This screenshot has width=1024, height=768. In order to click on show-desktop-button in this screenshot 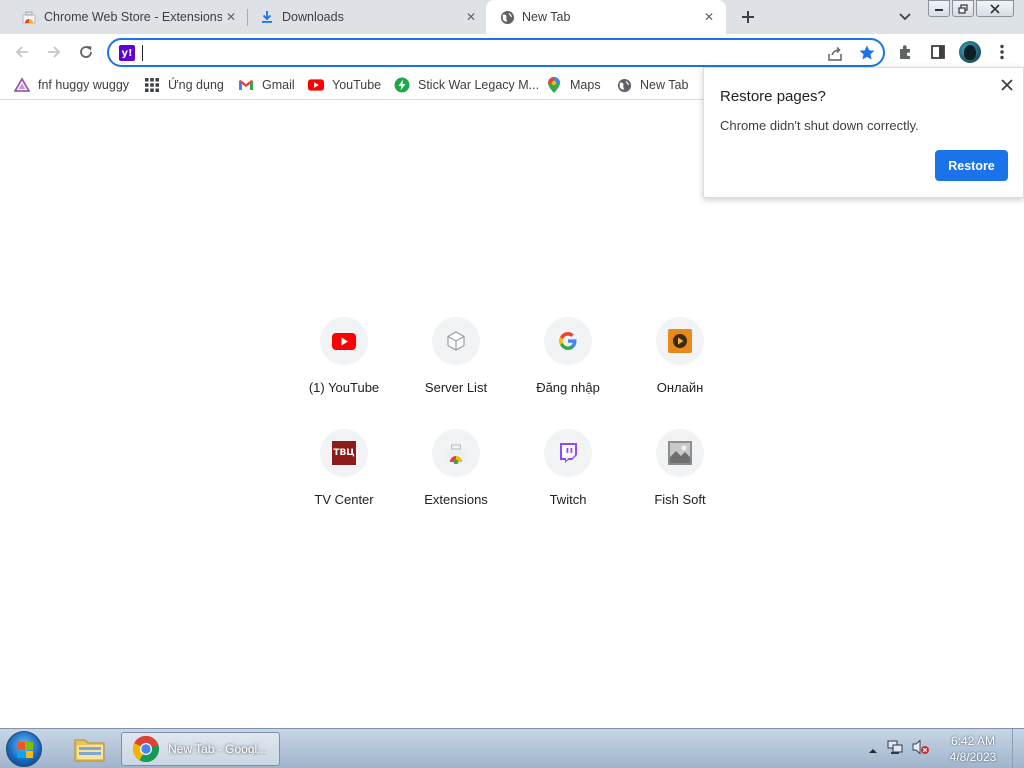, I will do `click(1018, 748)`.